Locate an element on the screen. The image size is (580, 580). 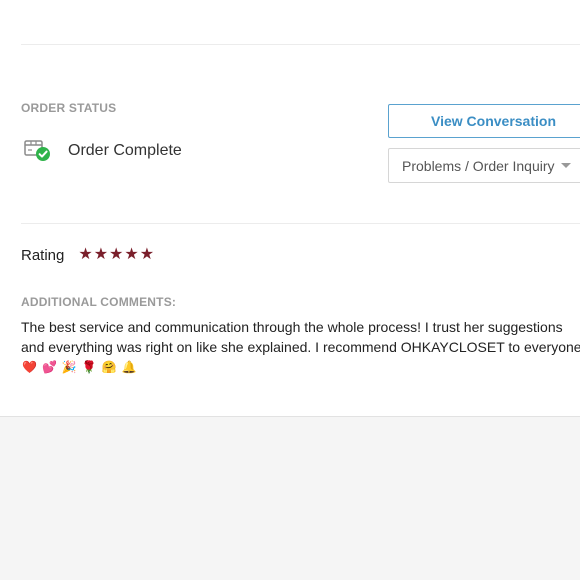
emoji-icon: 🤗 is located at coordinates (109, 367).